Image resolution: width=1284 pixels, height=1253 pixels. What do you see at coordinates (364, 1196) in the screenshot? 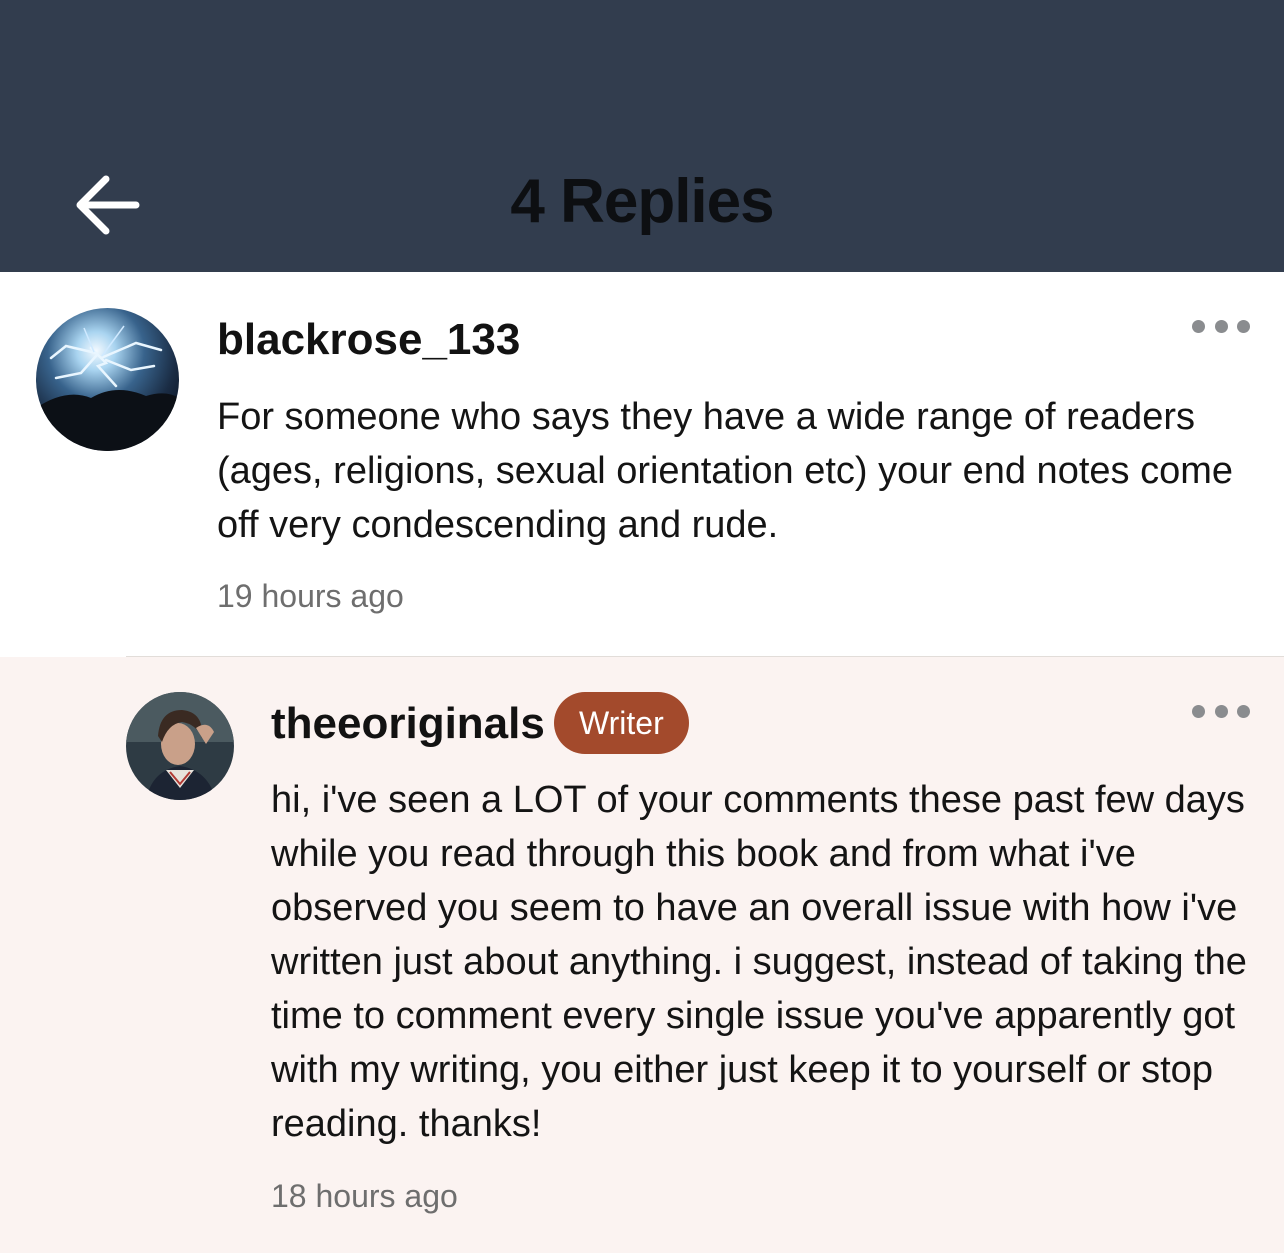
I see `timestamp: 18 hours ago` at bounding box center [364, 1196].